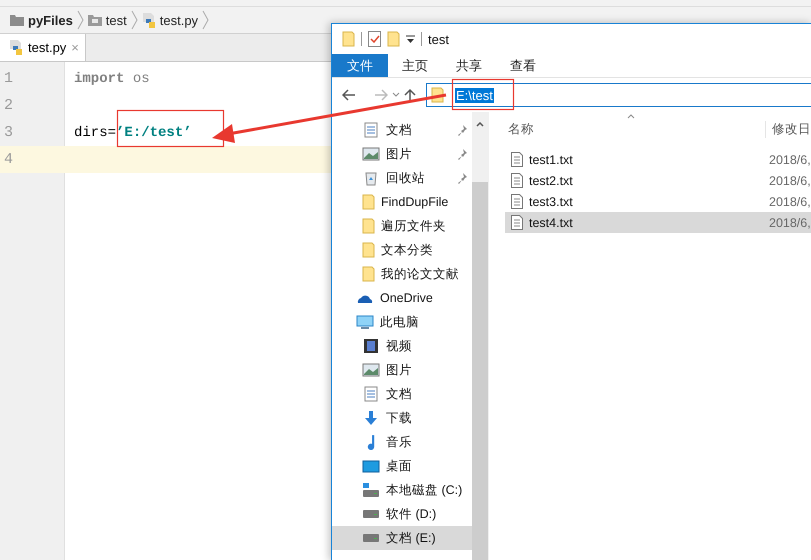 The image size is (811, 560). What do you see at coordinates (8, 78) in the screenshot?
I see `line-number: 1` at bounding box center [8, 78].